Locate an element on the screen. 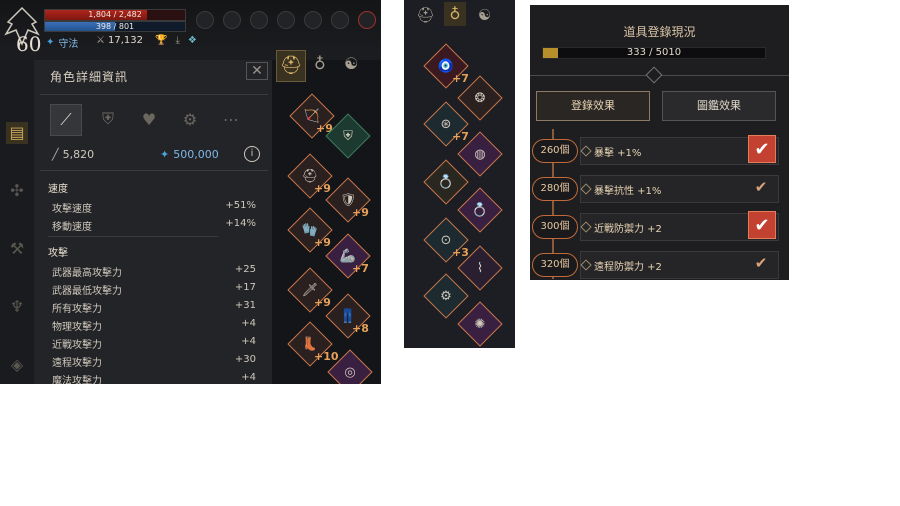  effect-text: 近戰防禦力 +2 is located at coordinates (628, 229).